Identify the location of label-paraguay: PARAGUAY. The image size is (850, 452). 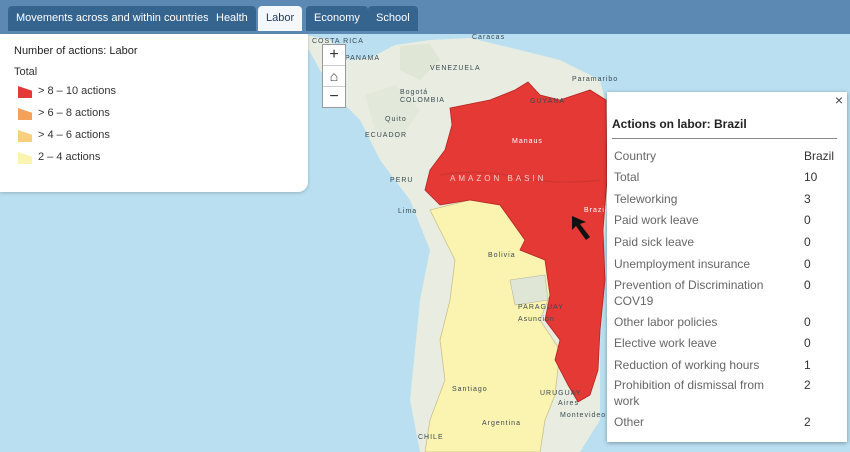
(541, 307).